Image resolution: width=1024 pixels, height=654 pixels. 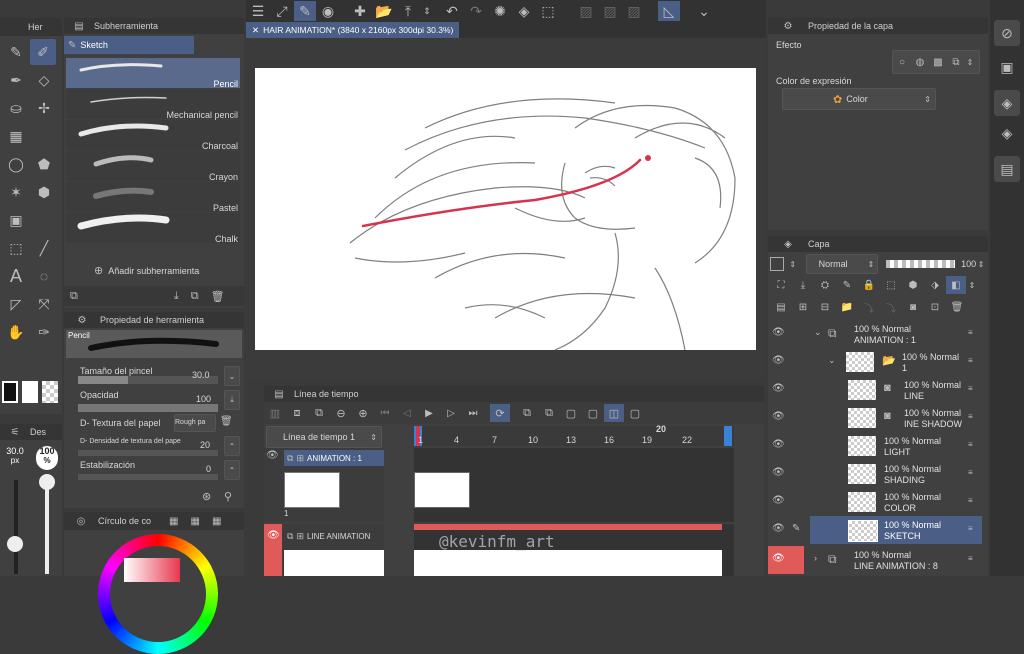 What do you see at coordinates (15, 432) in the screenshot?
I see `settings-icon: ⚟` at bounding box center [15, 432].